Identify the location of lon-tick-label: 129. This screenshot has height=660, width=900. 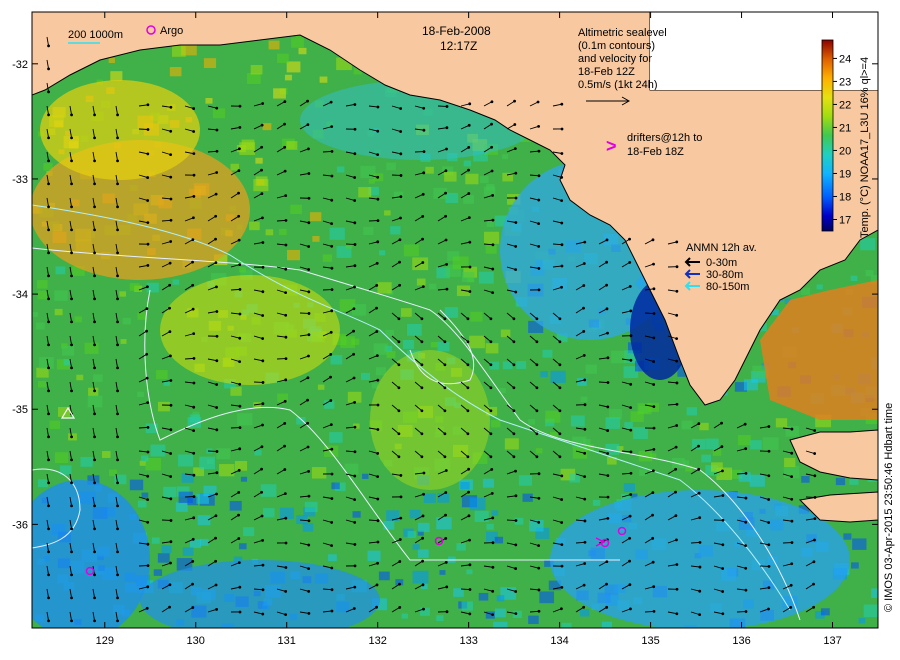
(105, 641).